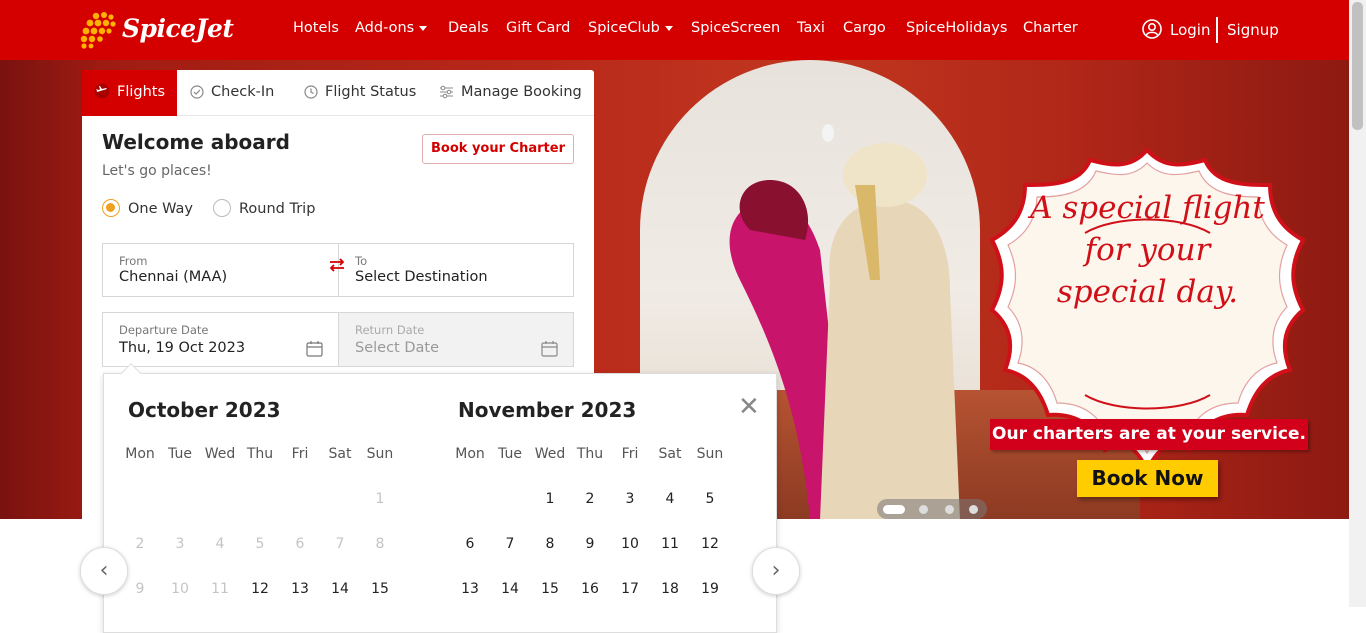  I want to click on month-title-november: November 2023, so click(547, 410).